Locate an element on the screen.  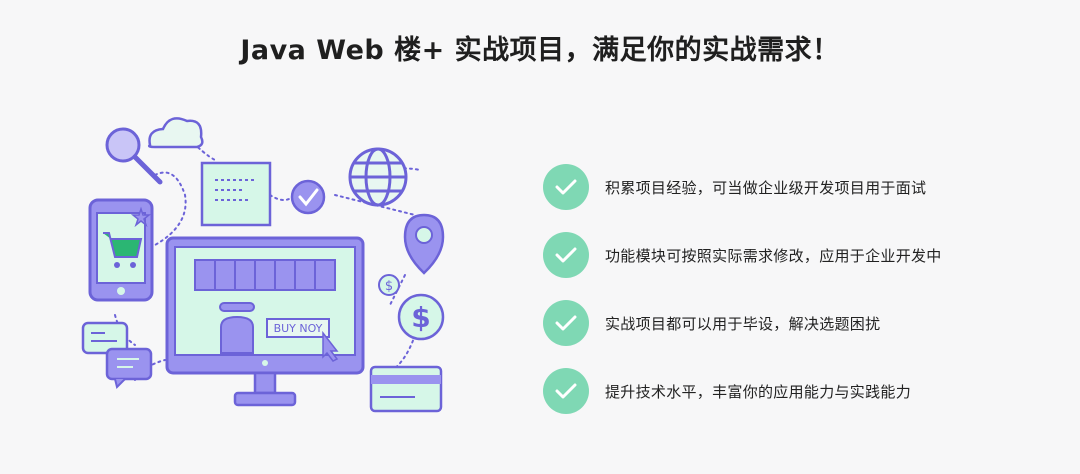
buy-now-sign: BUY NOY is located at coordinates (298, 328).